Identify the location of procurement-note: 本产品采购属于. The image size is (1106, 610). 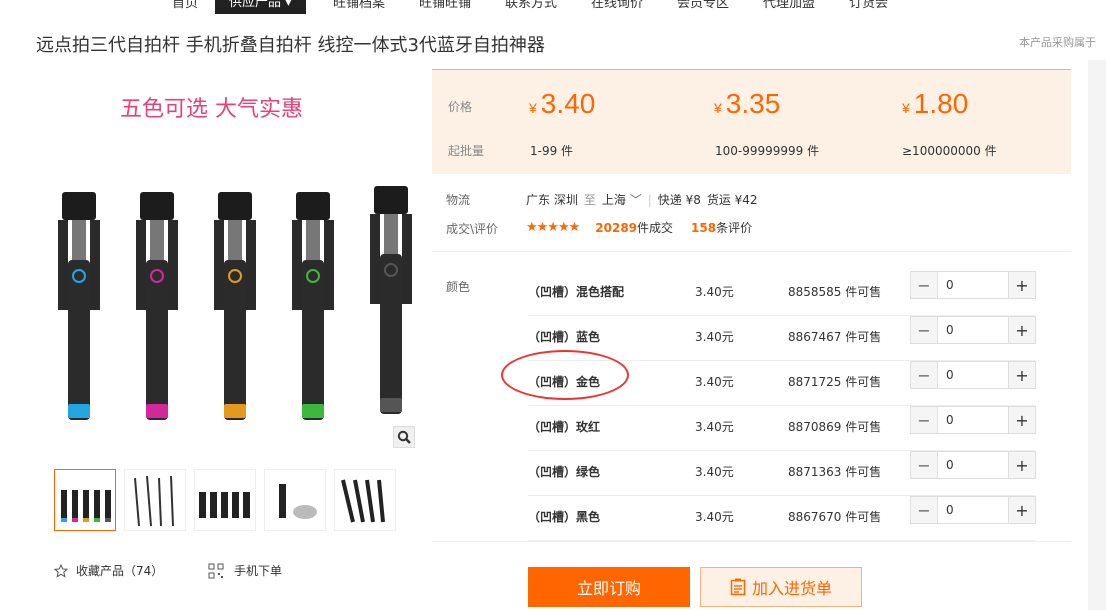
(1057, 42).